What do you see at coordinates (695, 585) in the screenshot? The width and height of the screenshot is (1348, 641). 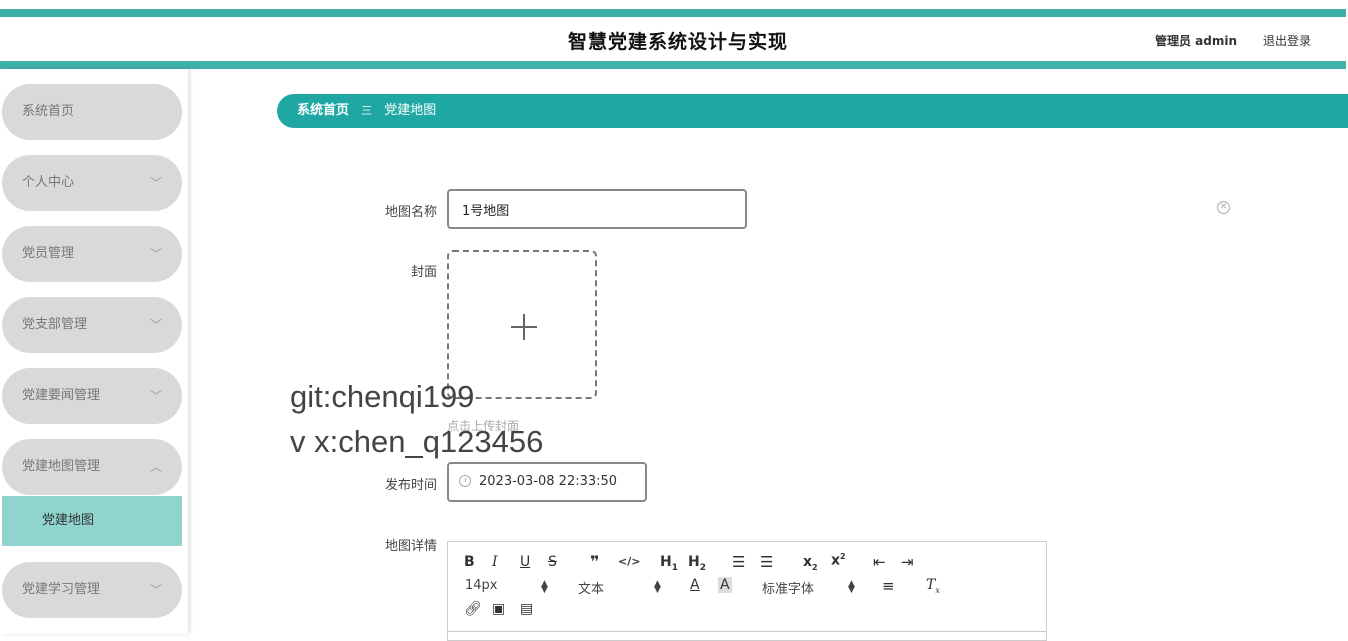 I see `font-color-icon: A` at bounding box center [695, 585].